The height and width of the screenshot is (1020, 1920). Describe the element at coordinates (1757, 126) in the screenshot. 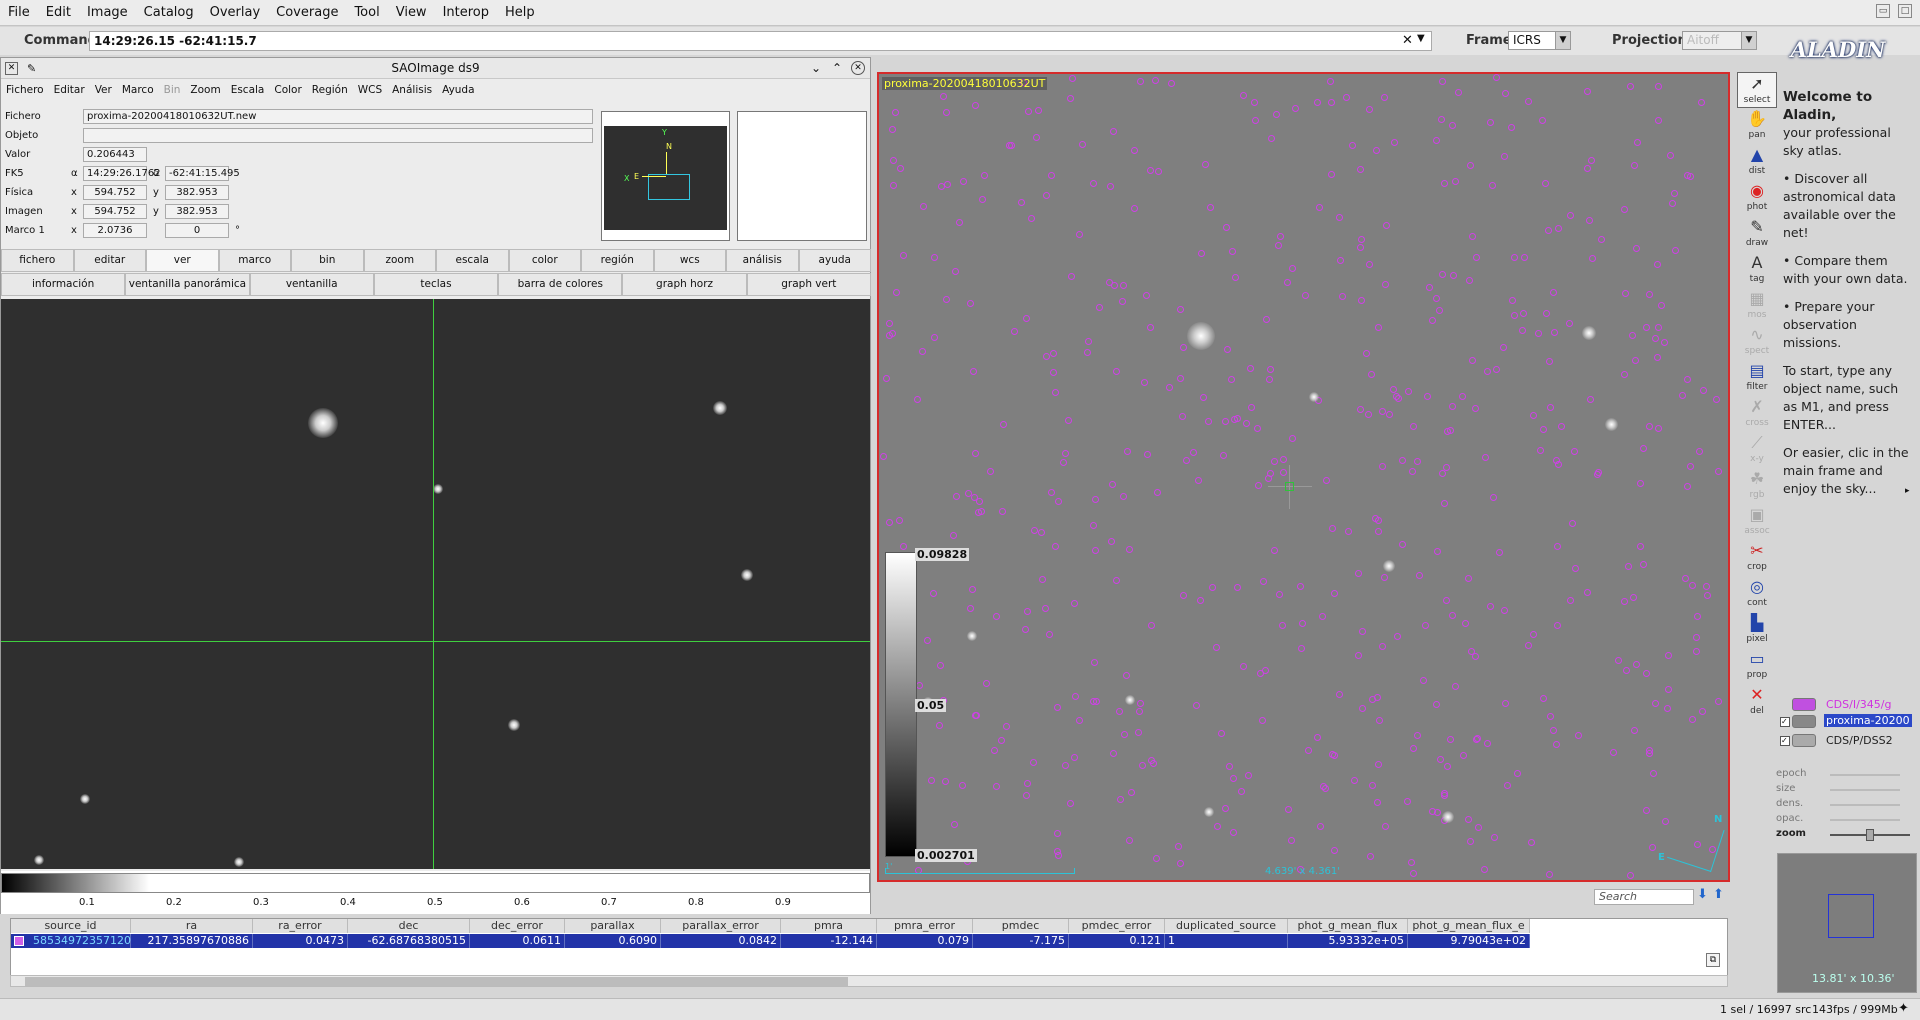

I see `tool-pan: ✋ pan` at that location.